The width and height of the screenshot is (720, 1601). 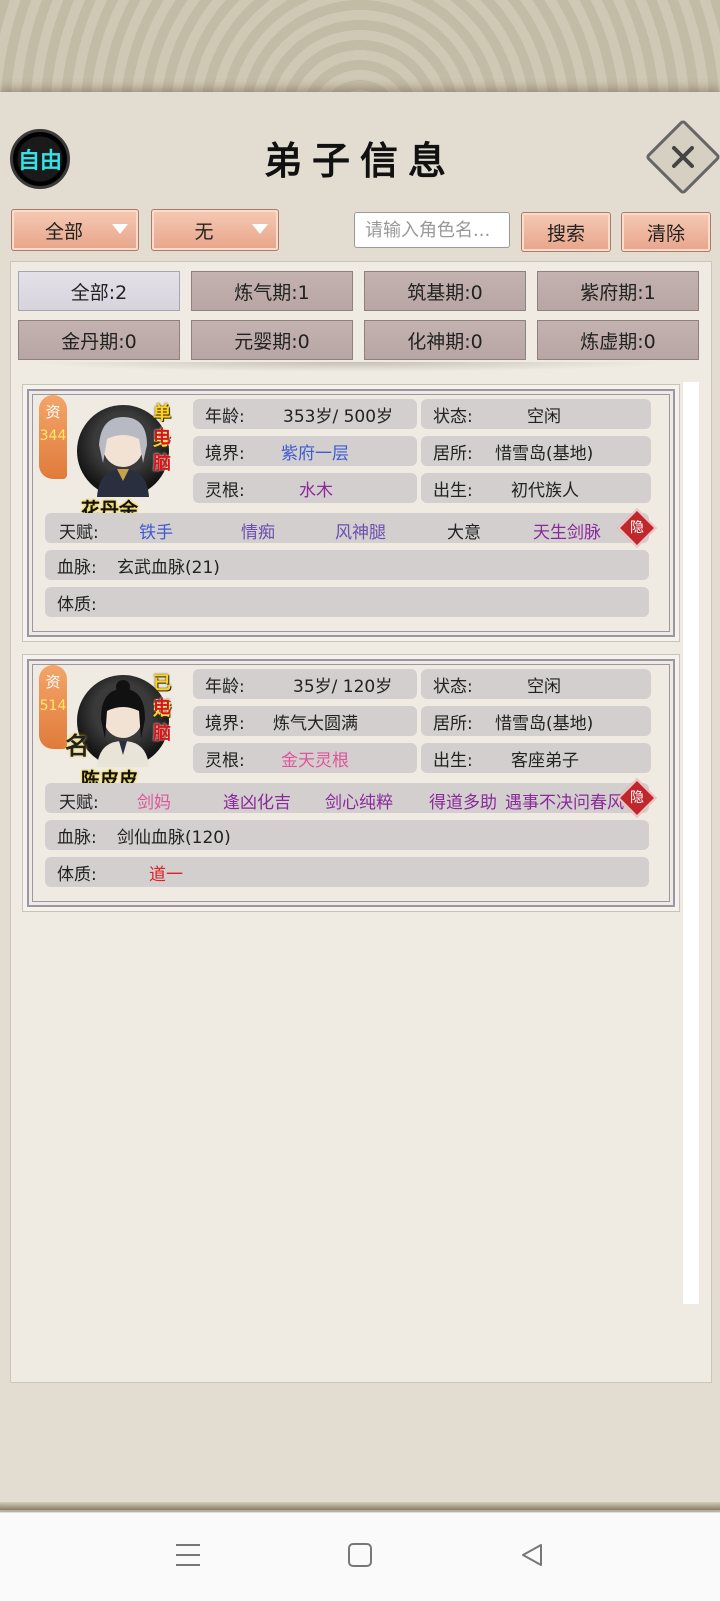 What do you see at coordinates (347, 602) in the screenshot?
I see `constitution-field: 体质:` at bounding box center [347, 602].